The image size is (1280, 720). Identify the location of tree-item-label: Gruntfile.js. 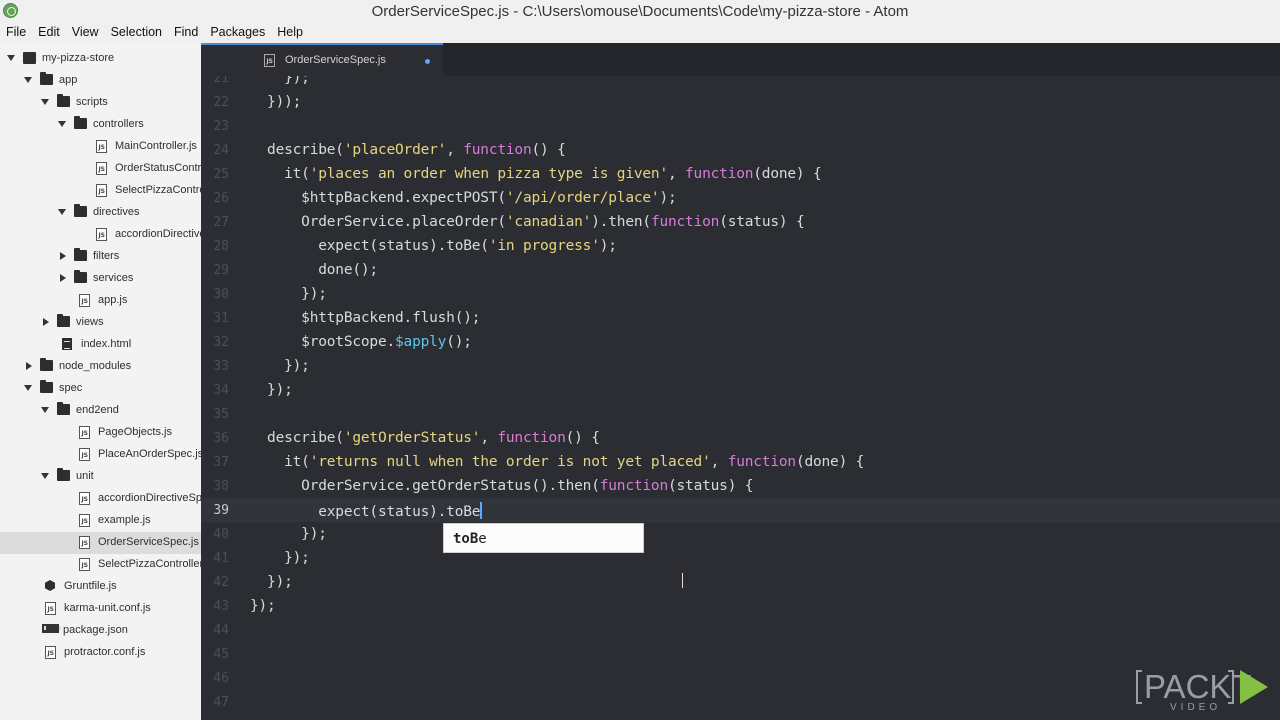
(90, 586).